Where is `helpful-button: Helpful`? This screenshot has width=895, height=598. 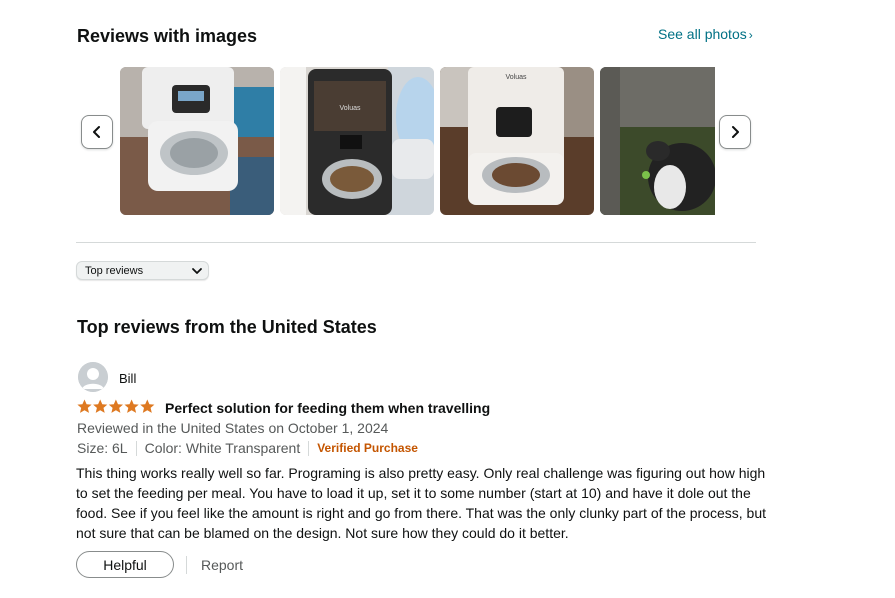 helpful-button: Helpful is located at coordinates (125, 564).